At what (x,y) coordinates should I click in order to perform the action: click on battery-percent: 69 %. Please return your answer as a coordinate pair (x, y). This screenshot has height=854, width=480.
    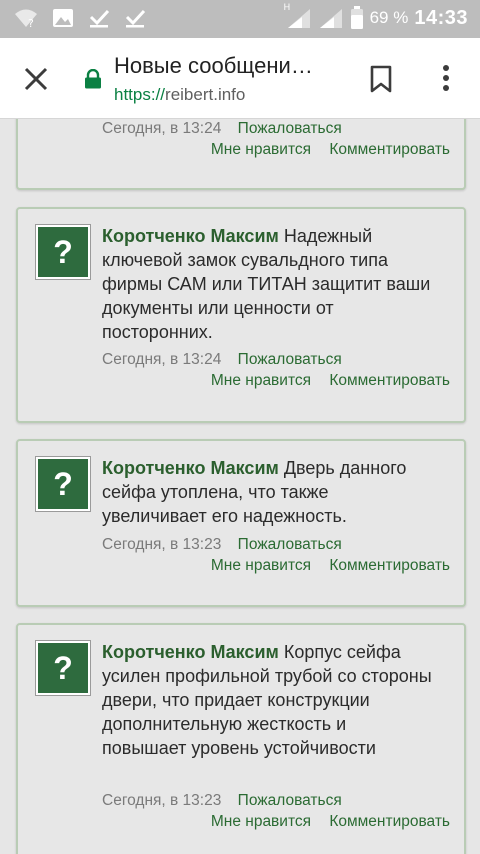
    Looking at the image, I should click on (389, 17).